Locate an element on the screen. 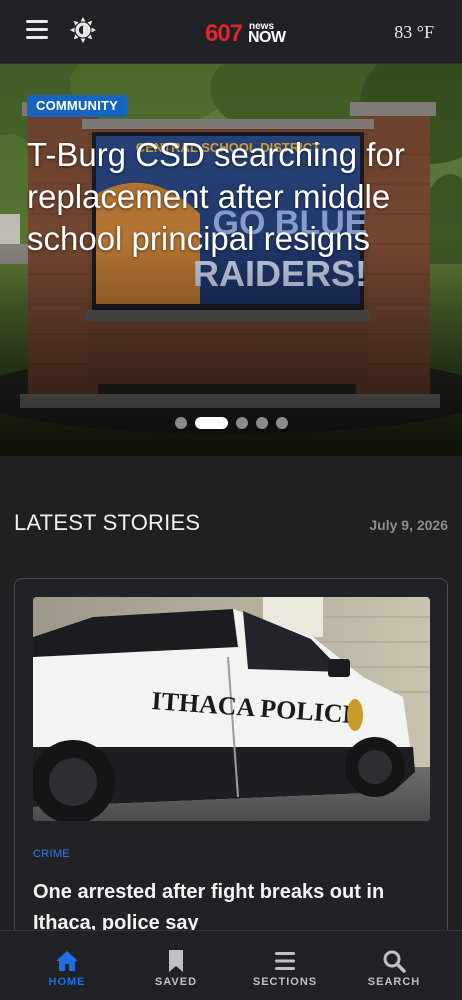 The width and height of the screenshot is (462, 1000). sections-menu-icon is located at coordinates (285, 961).